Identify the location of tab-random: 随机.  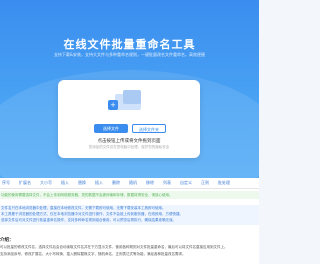
(133, 183).